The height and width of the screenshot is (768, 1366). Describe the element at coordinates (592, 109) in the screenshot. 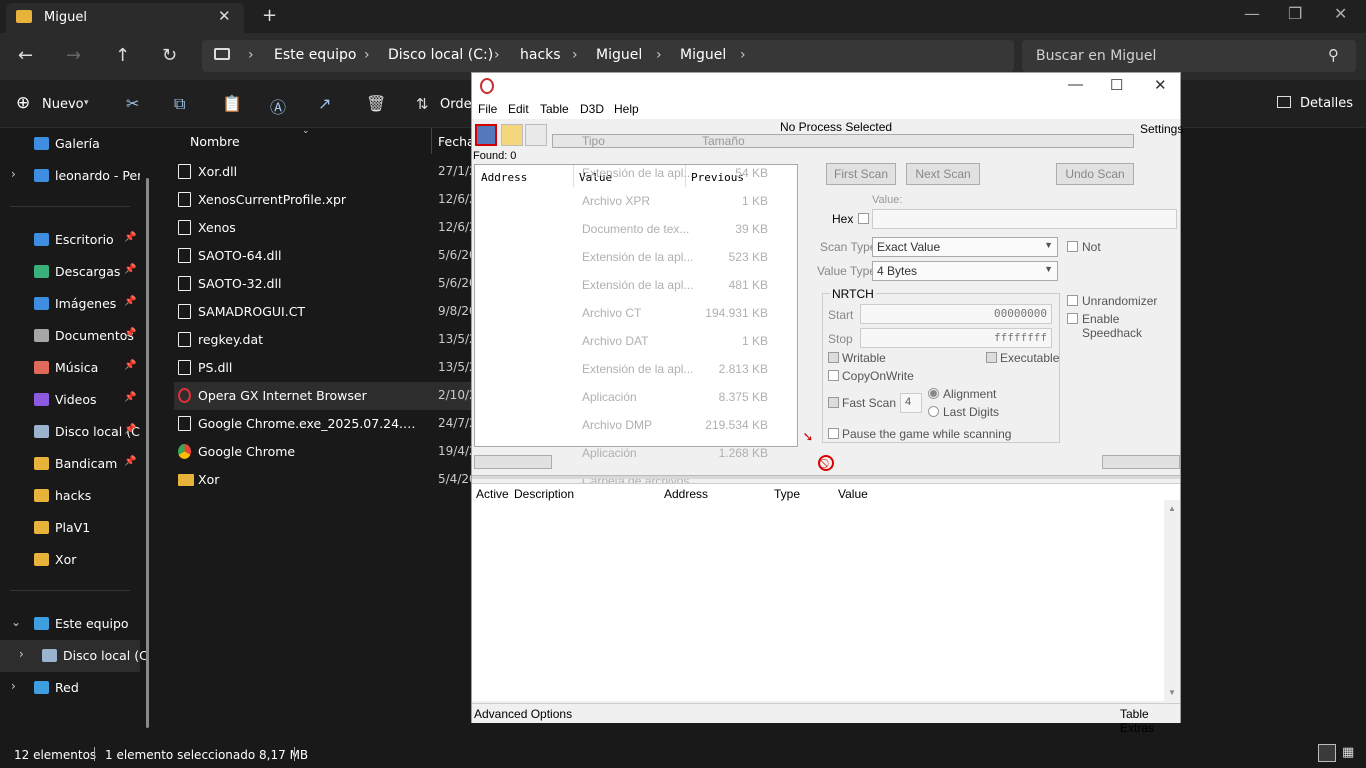

I see `menu-d3d: D3D` at that location.